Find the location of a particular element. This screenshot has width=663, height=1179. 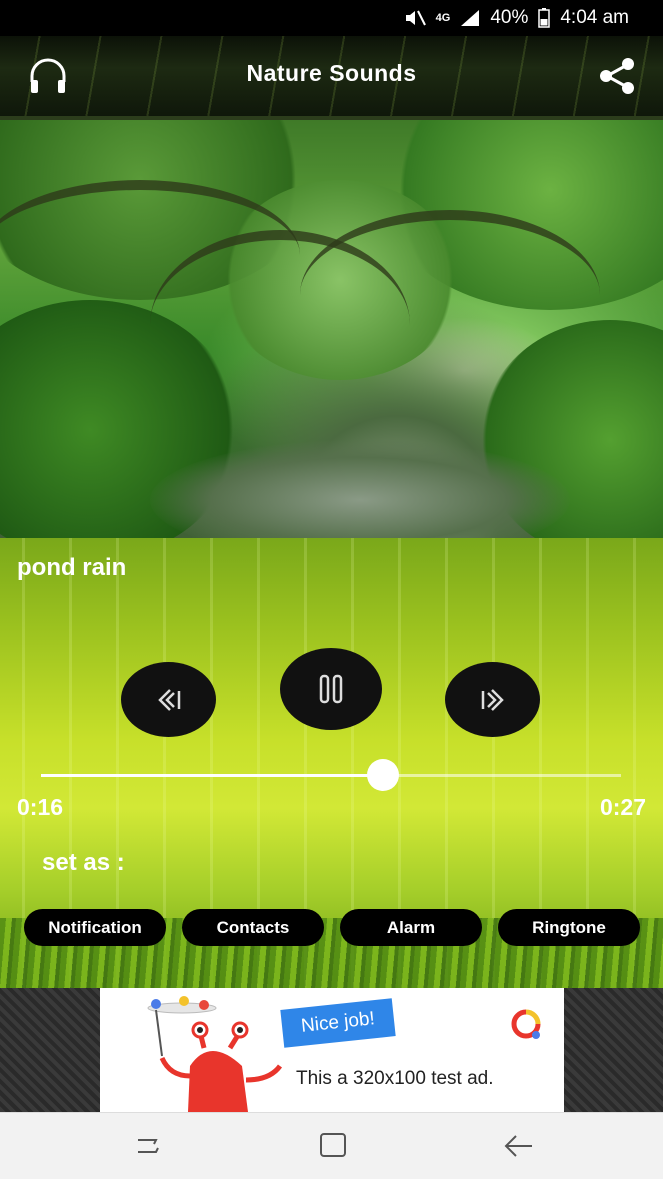

set-as-label: set as : is located at coordinates (83, 862).